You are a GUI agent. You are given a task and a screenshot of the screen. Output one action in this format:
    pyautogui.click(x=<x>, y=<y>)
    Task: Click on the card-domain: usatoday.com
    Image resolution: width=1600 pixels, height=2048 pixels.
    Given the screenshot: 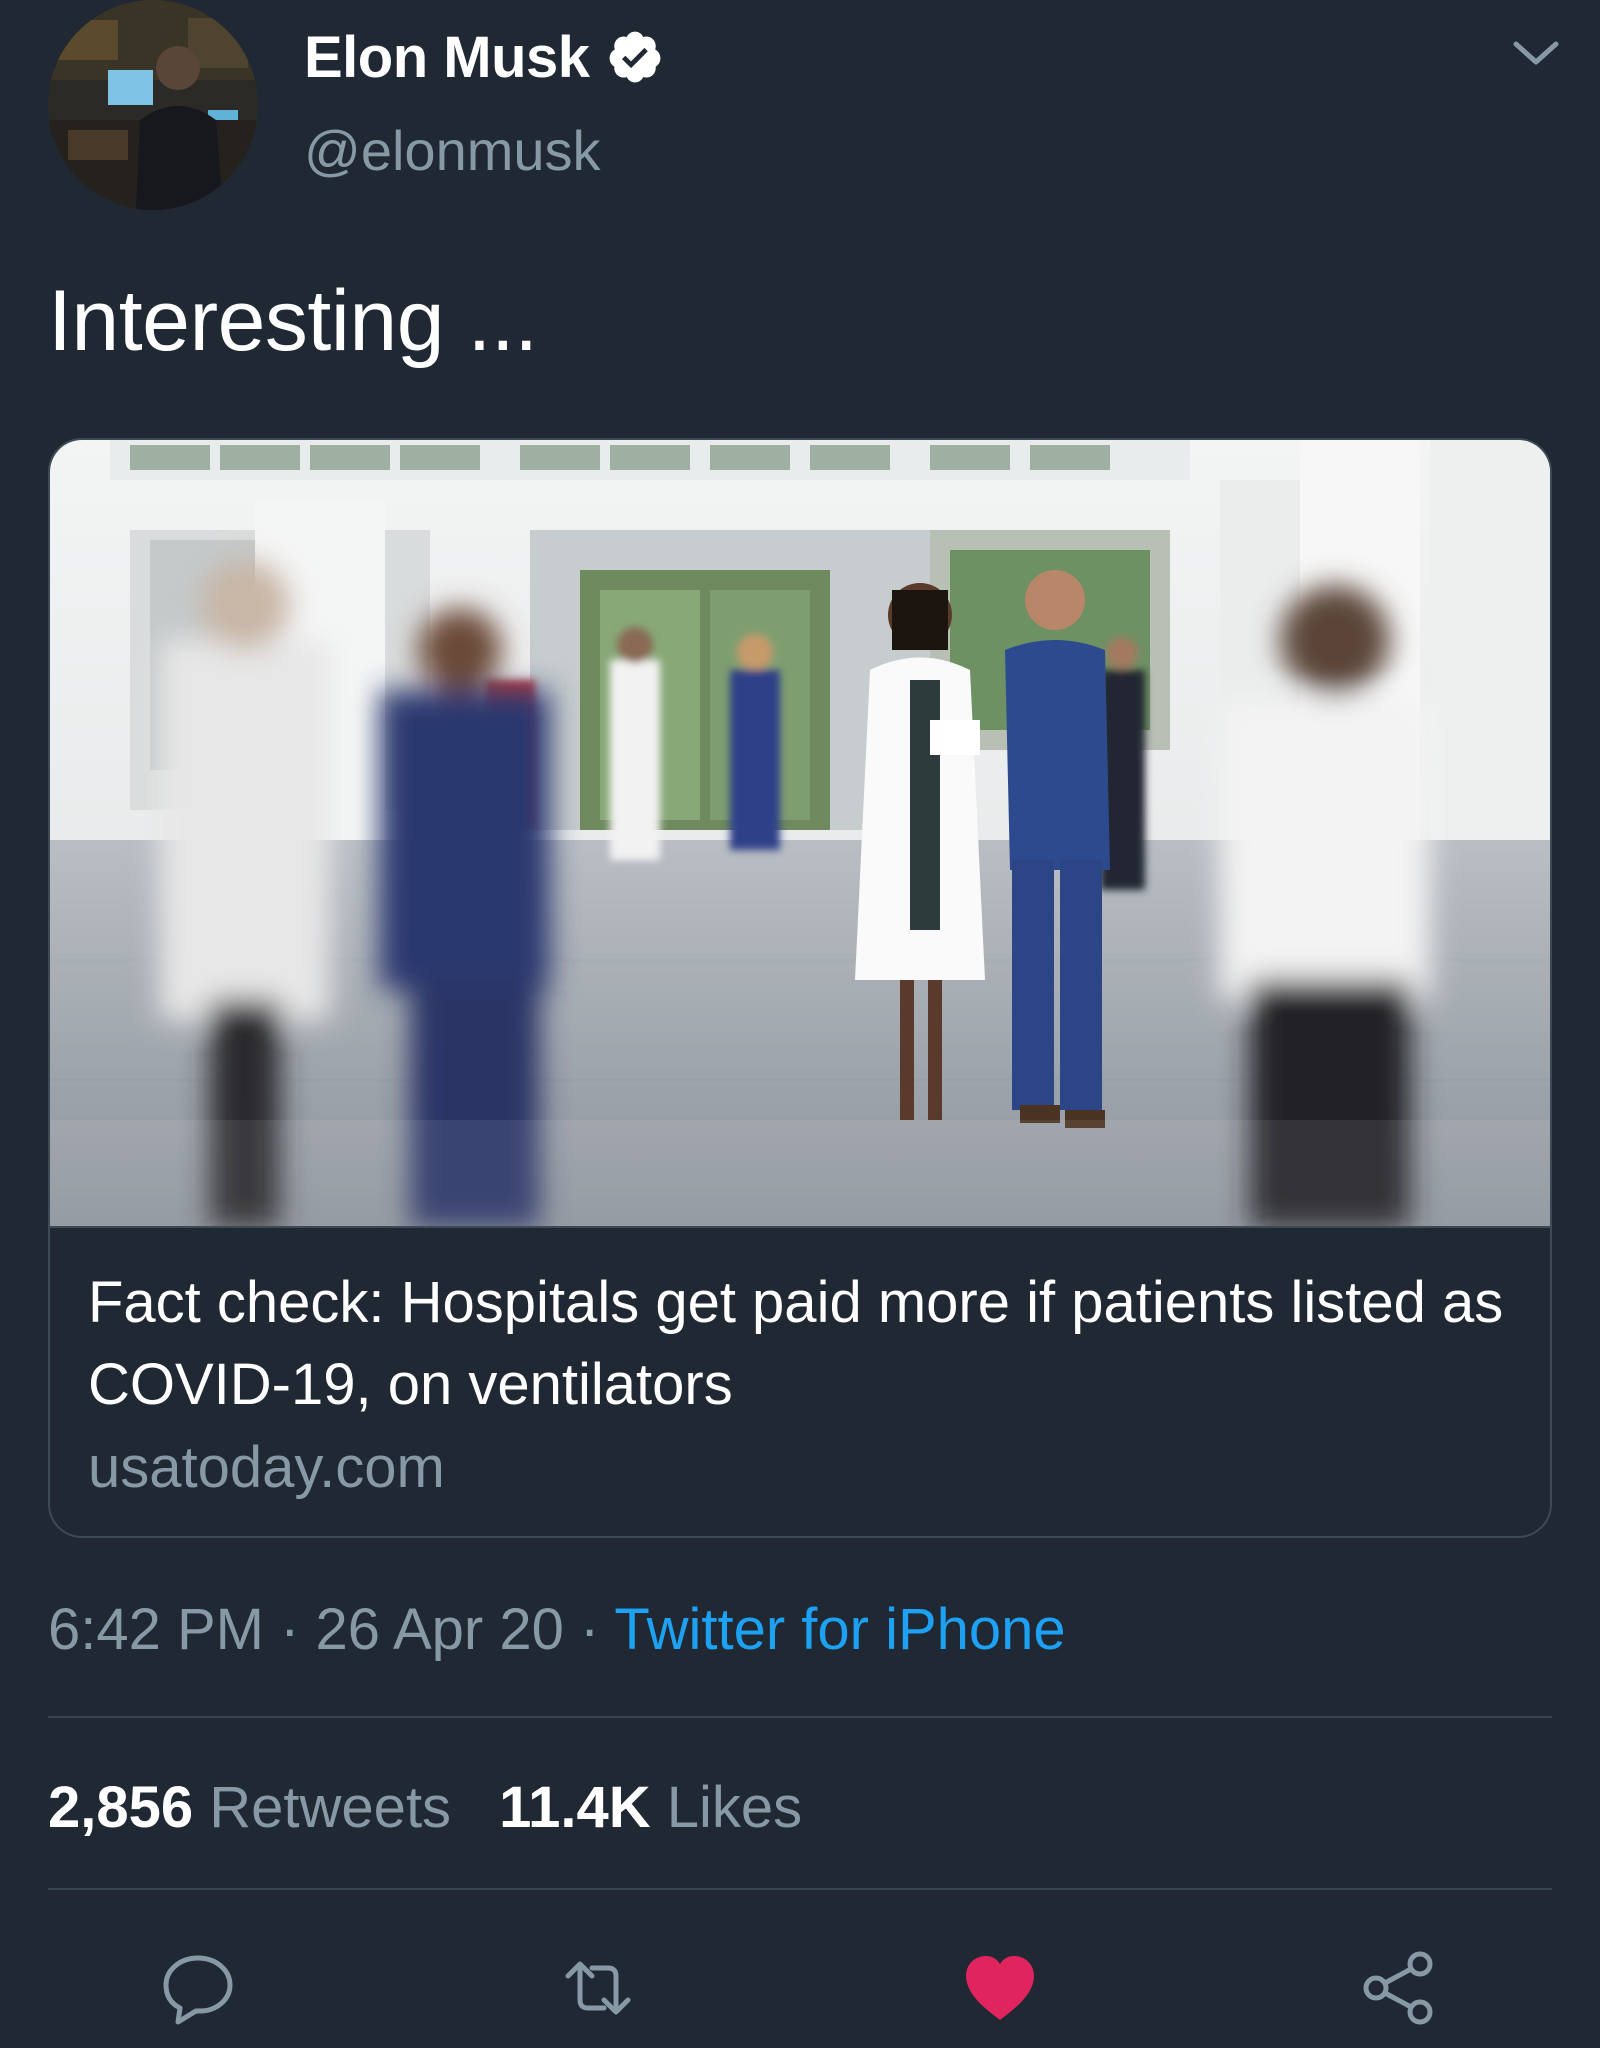 What is the action you would take?
    pyautogui.click(x=266, y=1467)
    